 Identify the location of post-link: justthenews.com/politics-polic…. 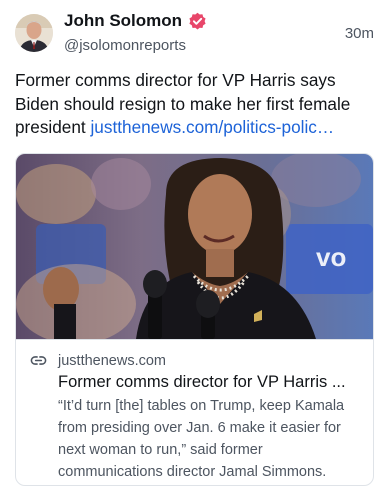
(212, 127).